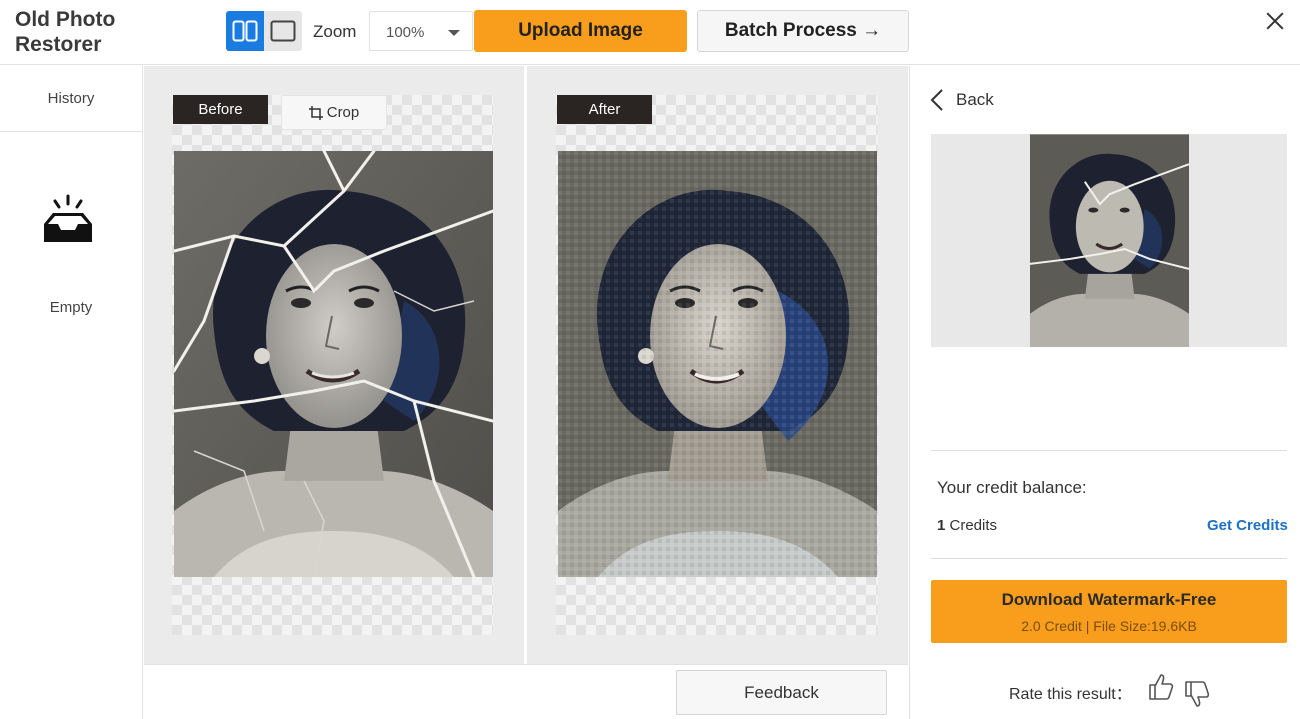 The height and width of the screenshot is (719, 1300). Describe the element at coordinates (975, 99) in the screenshot. I see `back-label: Back` at that location.